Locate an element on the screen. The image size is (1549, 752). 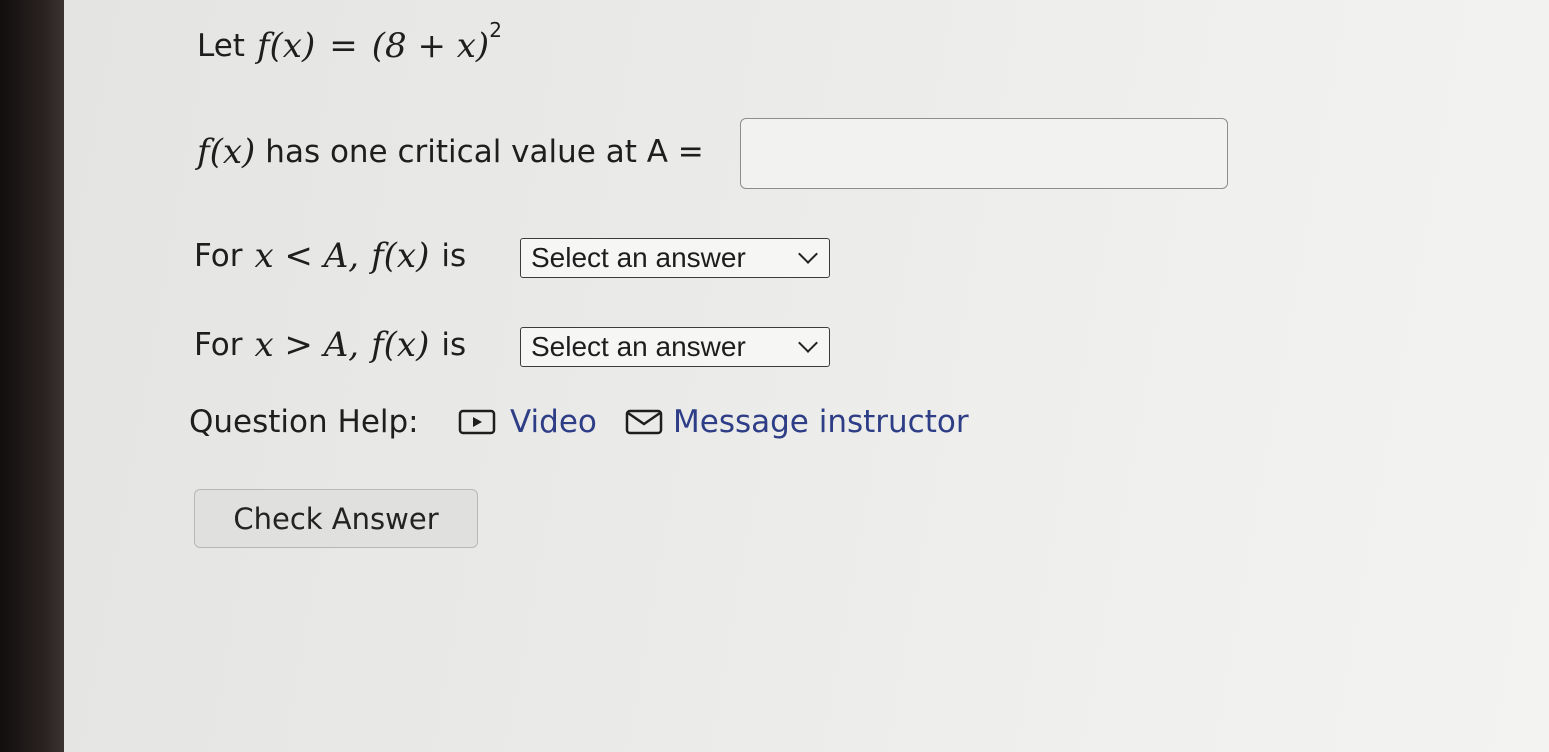
function-exponent: 2 is located at coordinates (495, 30).